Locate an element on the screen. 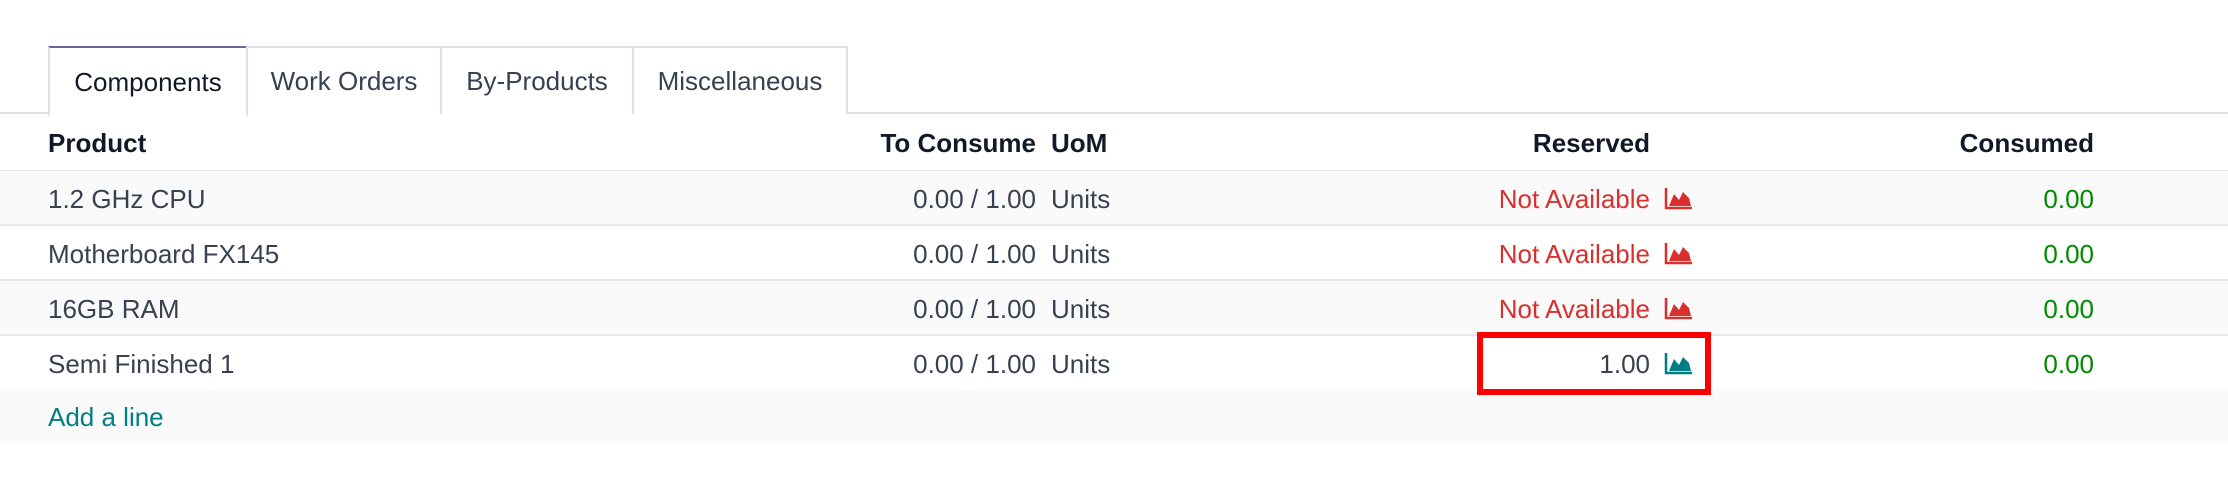 The image size is (2228, 482). product-cell: 16GB RAM is located at coordinates (114, 309).